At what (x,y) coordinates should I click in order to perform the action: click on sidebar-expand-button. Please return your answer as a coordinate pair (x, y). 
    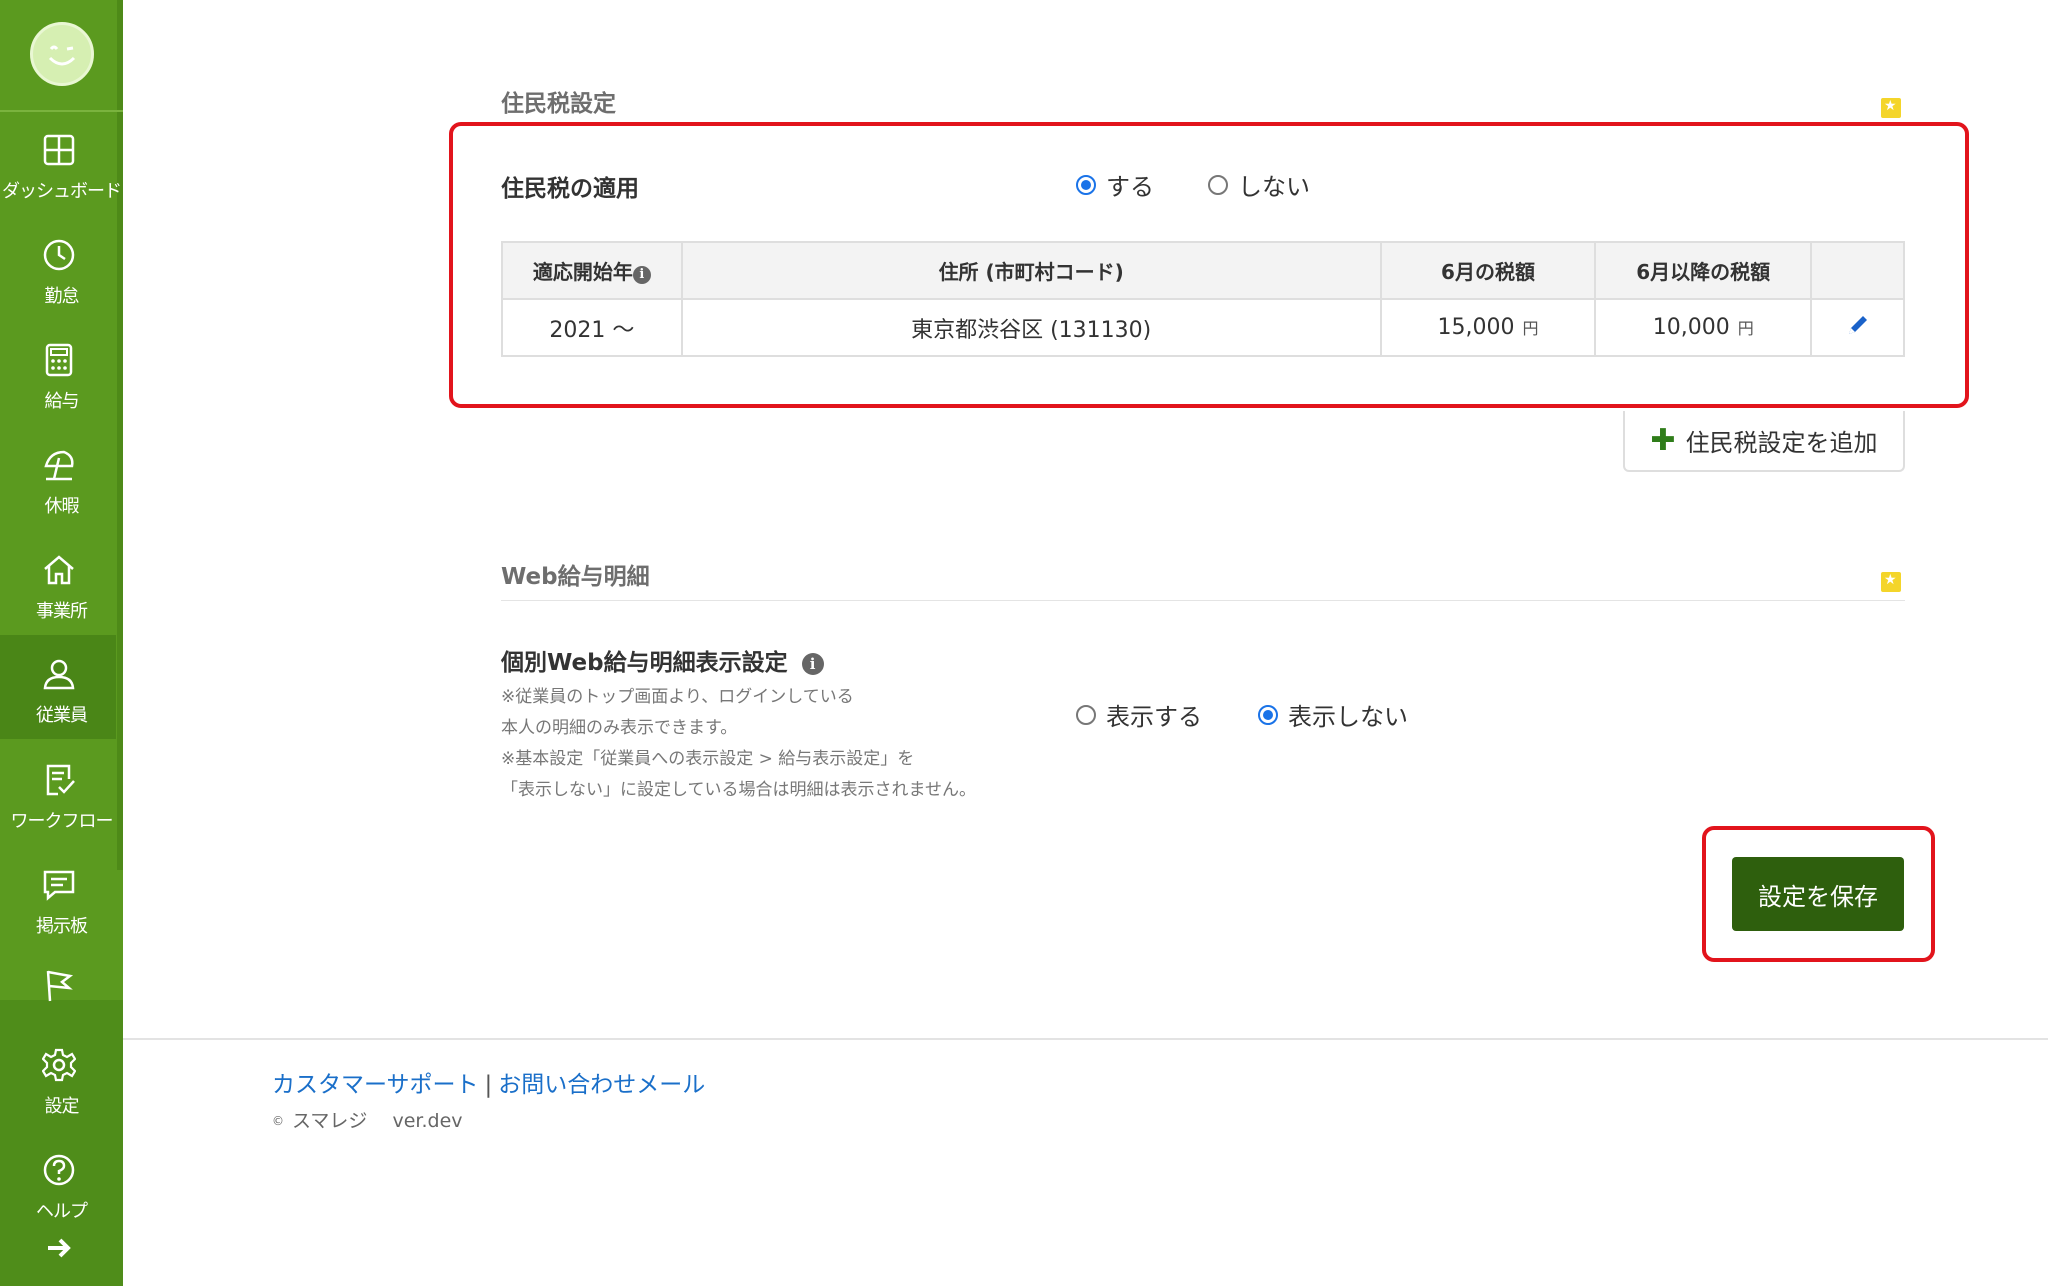
    Looking at the image, I should click on (59, 1251).